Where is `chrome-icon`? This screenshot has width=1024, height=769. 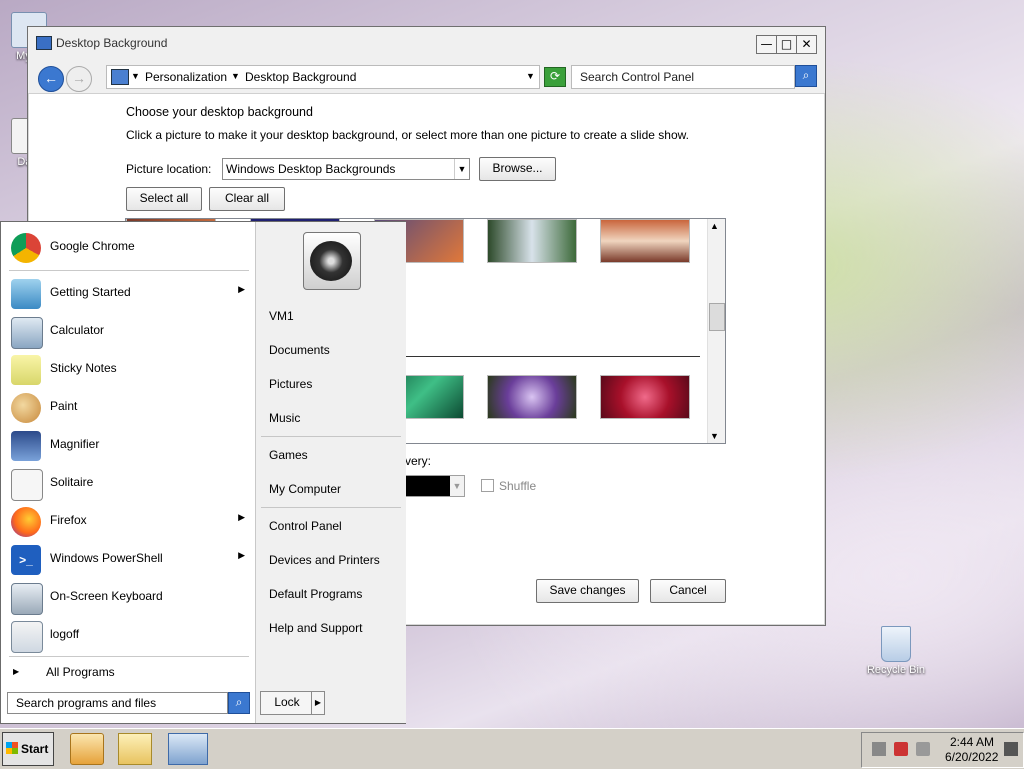
chrome-icon is located at coordinates (26, 248).